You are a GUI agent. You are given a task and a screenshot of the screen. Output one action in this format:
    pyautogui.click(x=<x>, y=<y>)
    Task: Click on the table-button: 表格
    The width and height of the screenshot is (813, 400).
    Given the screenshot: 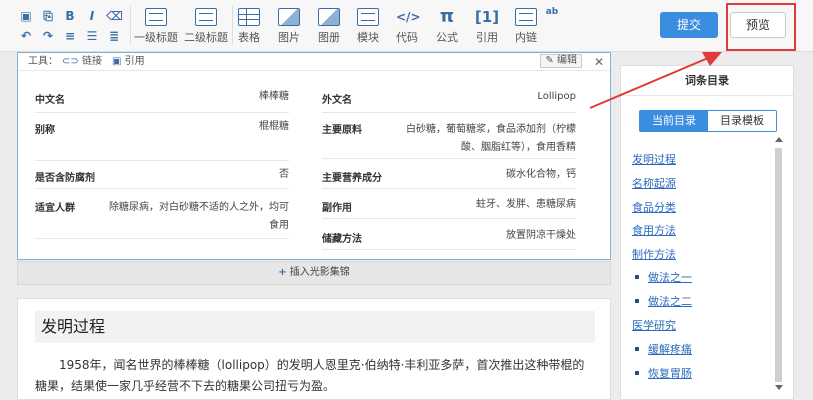 What is the action you would take?
    pyautogui.click(x=249, y=26)
    